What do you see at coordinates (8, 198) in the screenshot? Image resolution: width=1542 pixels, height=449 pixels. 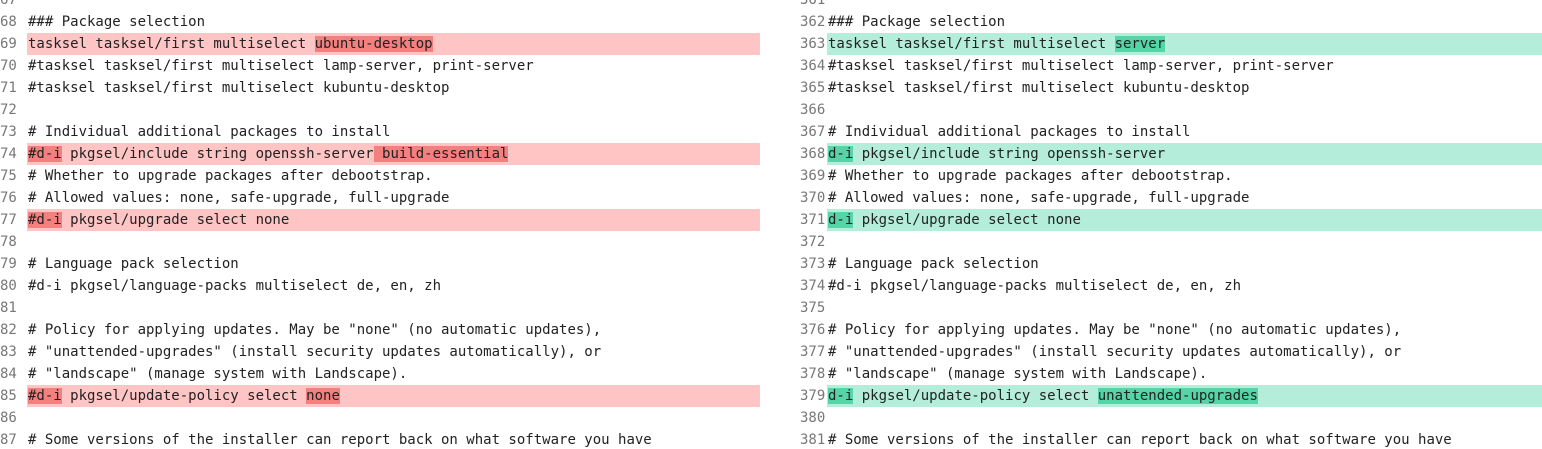 I see `line-number: 76` at bounding box center [8, 198].